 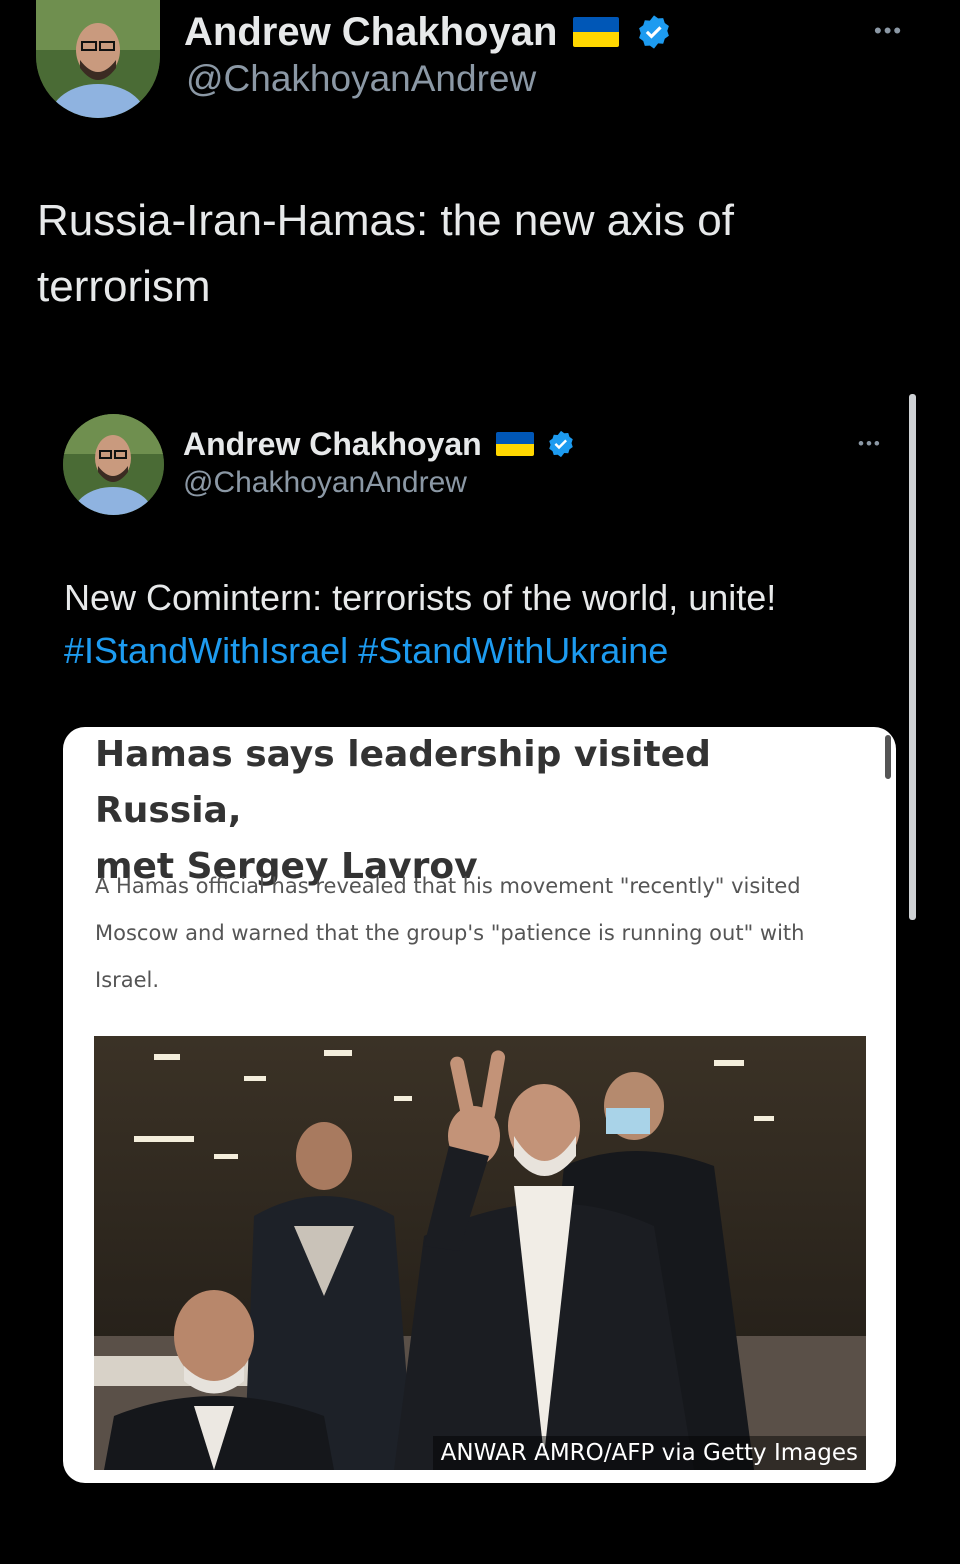 What do you see at coordinates (332, 444) in the screenshot?
I see `quoted-author-name: Andrew Chakhoyan` at bounding box center [332, 444].